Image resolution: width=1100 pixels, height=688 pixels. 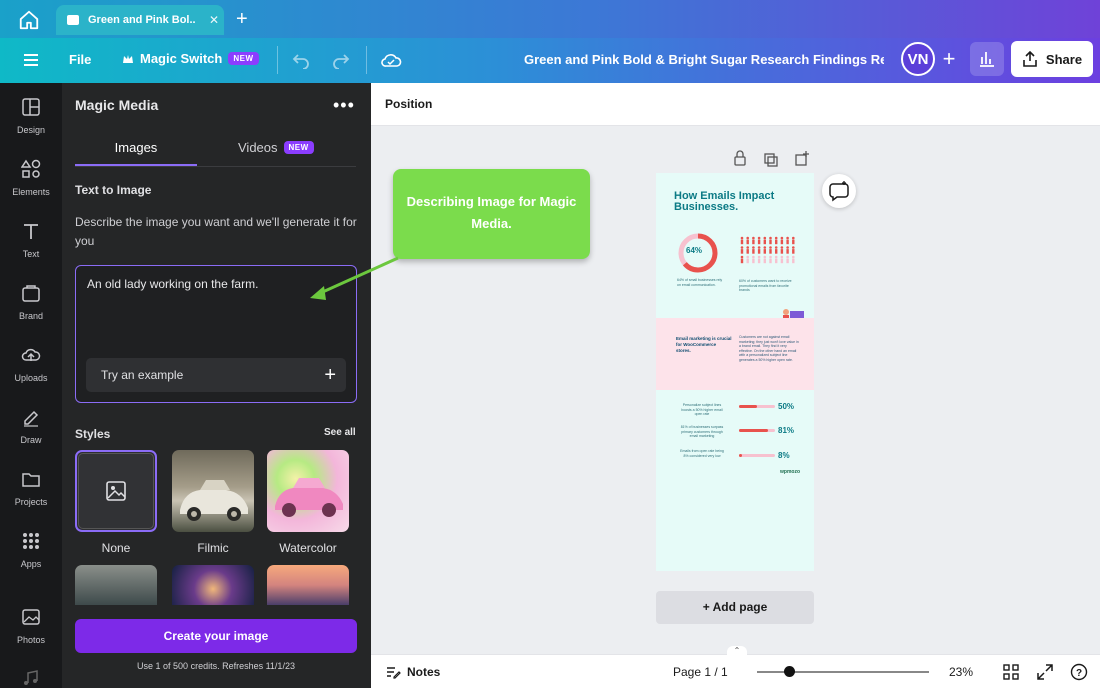 What do you see at coordinates (802, 158) in the screenshot?
I see `add-page-icon` at bounding box center [802, 158].